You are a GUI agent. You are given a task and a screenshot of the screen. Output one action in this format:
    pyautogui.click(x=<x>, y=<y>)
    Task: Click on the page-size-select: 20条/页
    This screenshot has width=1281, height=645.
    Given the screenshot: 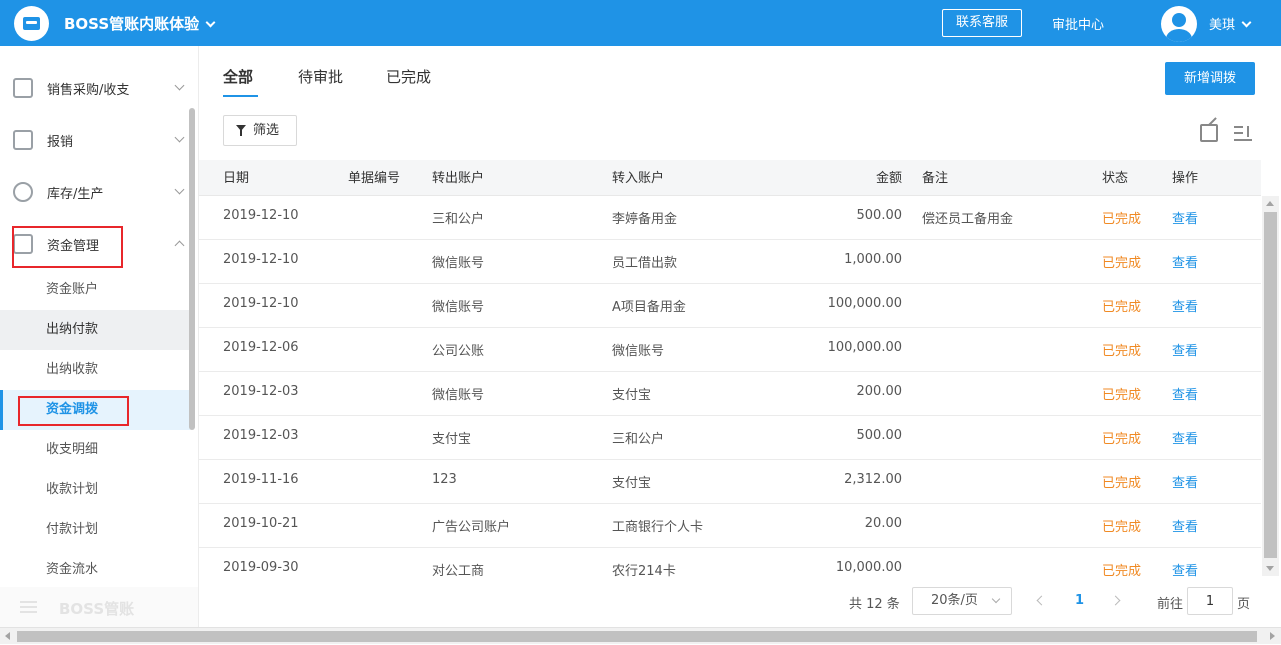 What is the action you would take?
    pyautogui.click(x=962, y=601)
    